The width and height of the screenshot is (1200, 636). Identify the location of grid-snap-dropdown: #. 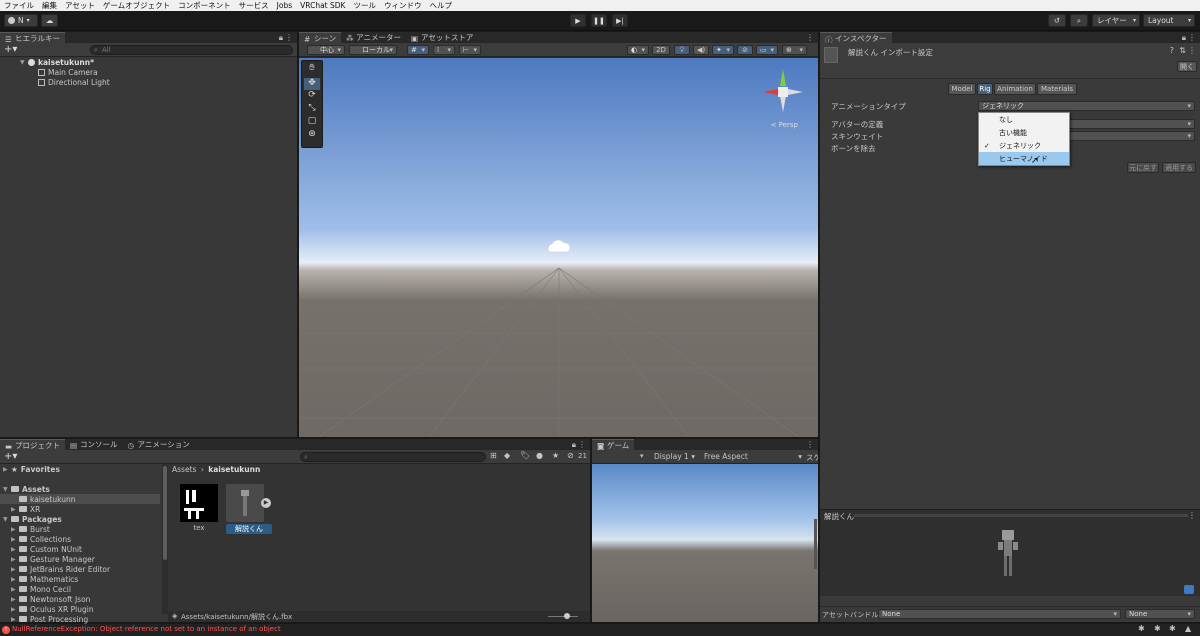
(418, 50).